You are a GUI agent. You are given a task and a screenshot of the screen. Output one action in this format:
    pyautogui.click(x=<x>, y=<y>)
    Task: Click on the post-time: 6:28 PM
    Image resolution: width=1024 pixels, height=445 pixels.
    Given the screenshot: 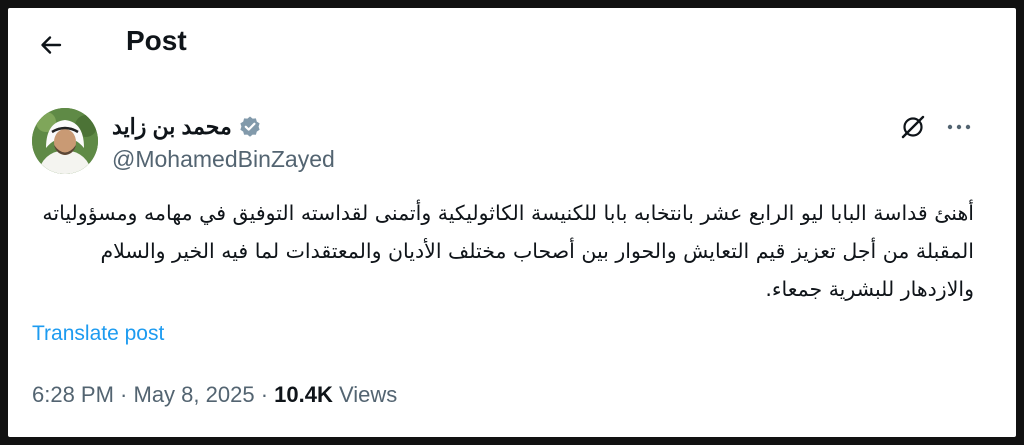 What is the action you would take?
    pyautogui.click(x=73, y=395)
    